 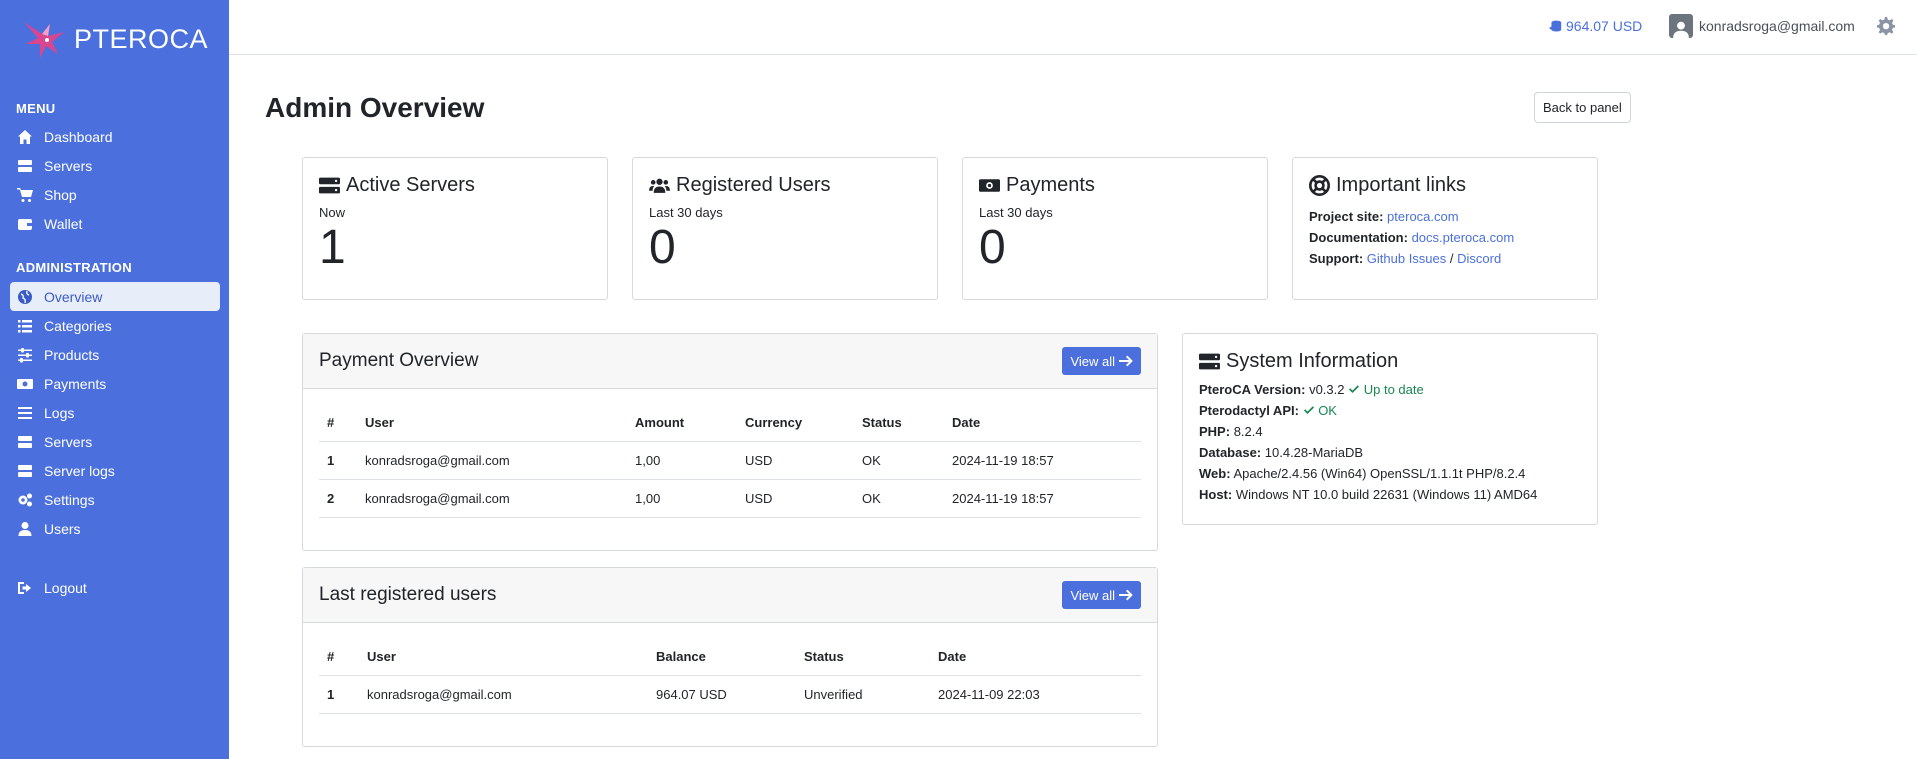 What do you see at coordinates (1407, 258) in the screenshot?
I see `github-issues-link: Github Issues` at bounding box center [1407, 258].